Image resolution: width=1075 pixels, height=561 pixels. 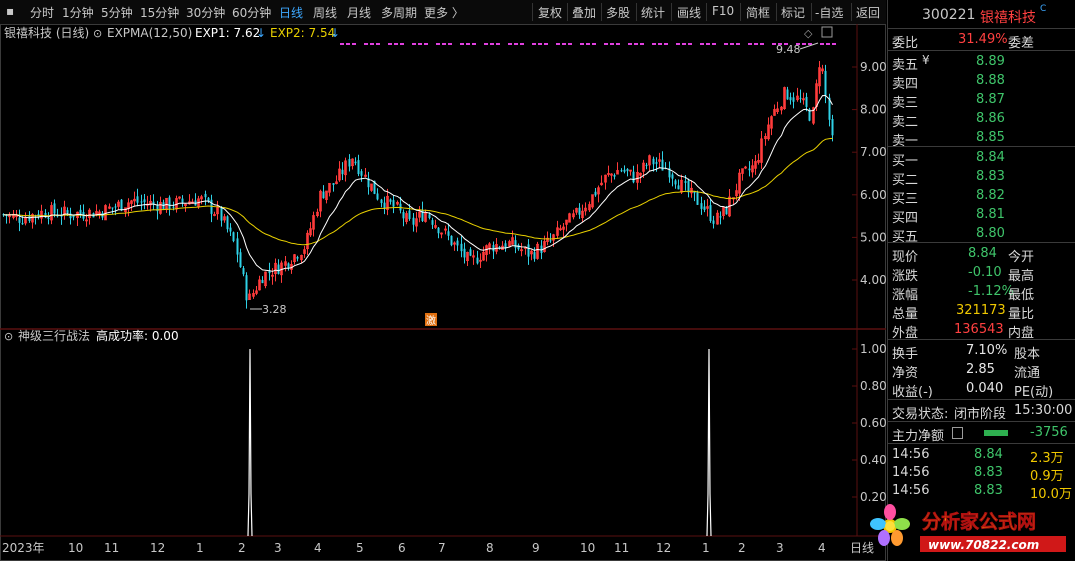 I want to click on menu-icon: ▪, so click(x=10, y=11).